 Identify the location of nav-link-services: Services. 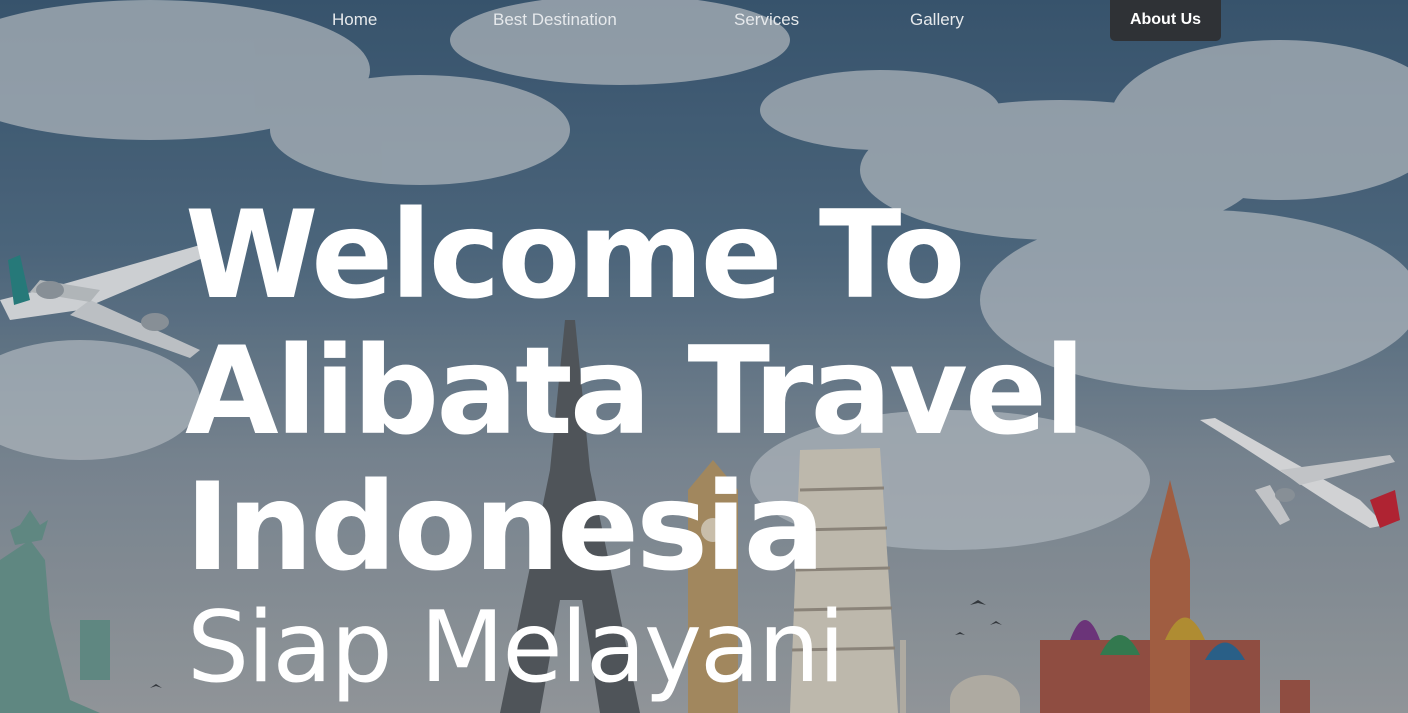
(766, 20).